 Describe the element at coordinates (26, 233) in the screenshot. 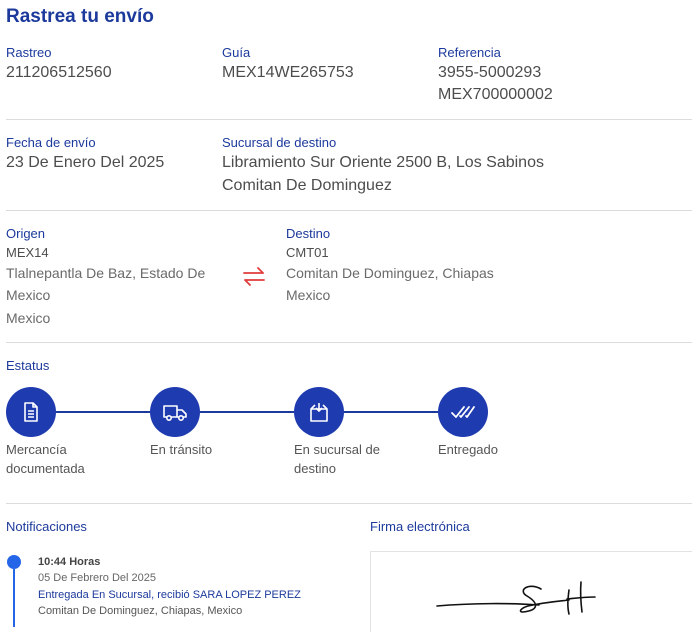

I see `origen-label: Origen` at that location.